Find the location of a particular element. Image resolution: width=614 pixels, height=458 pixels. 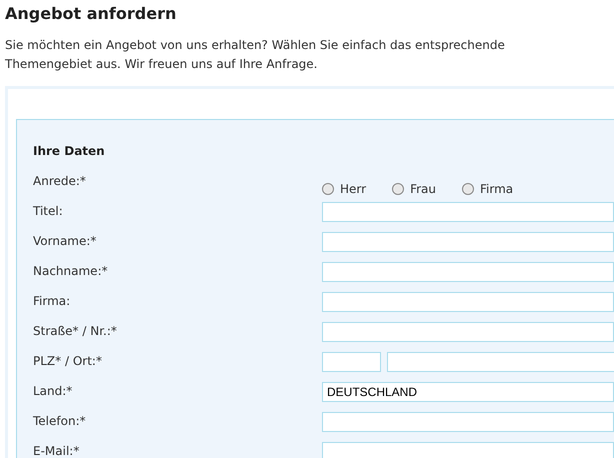

radio-label: Frau is located at coordinates (423, 189).